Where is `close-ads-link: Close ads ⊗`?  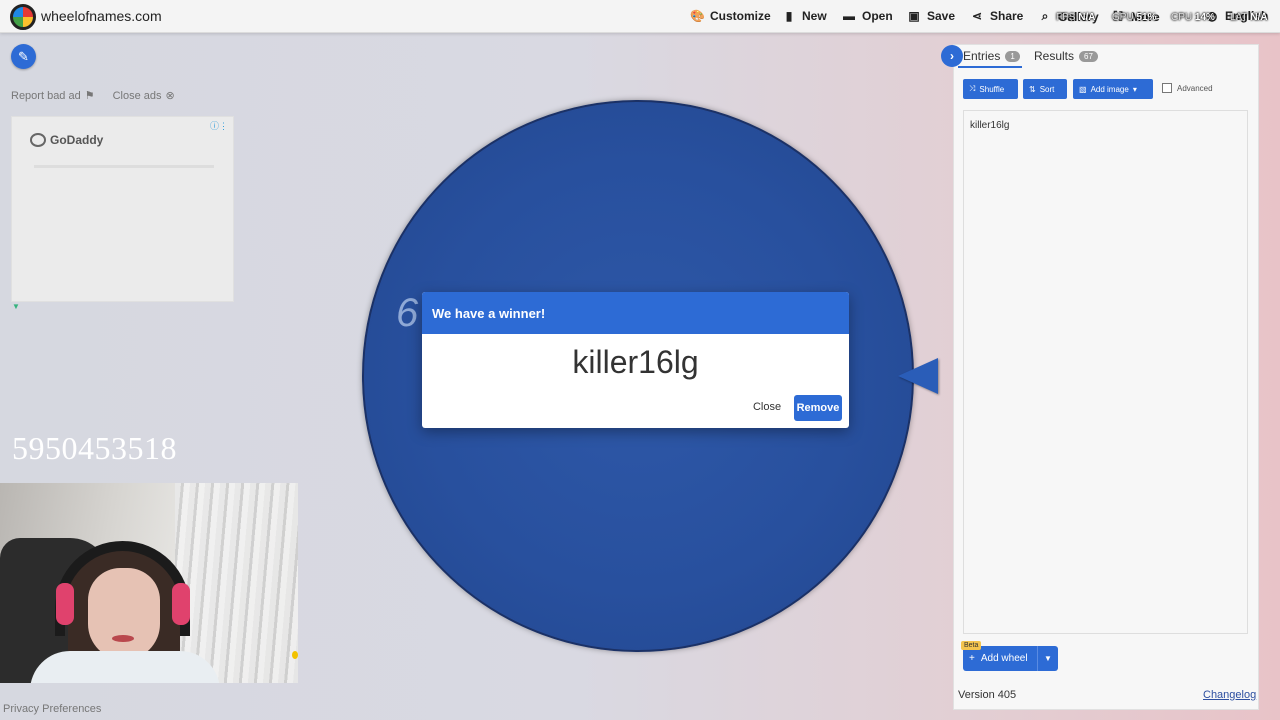 close-ads-link: Close ads ⊗ is located at coordinates (144, 95).